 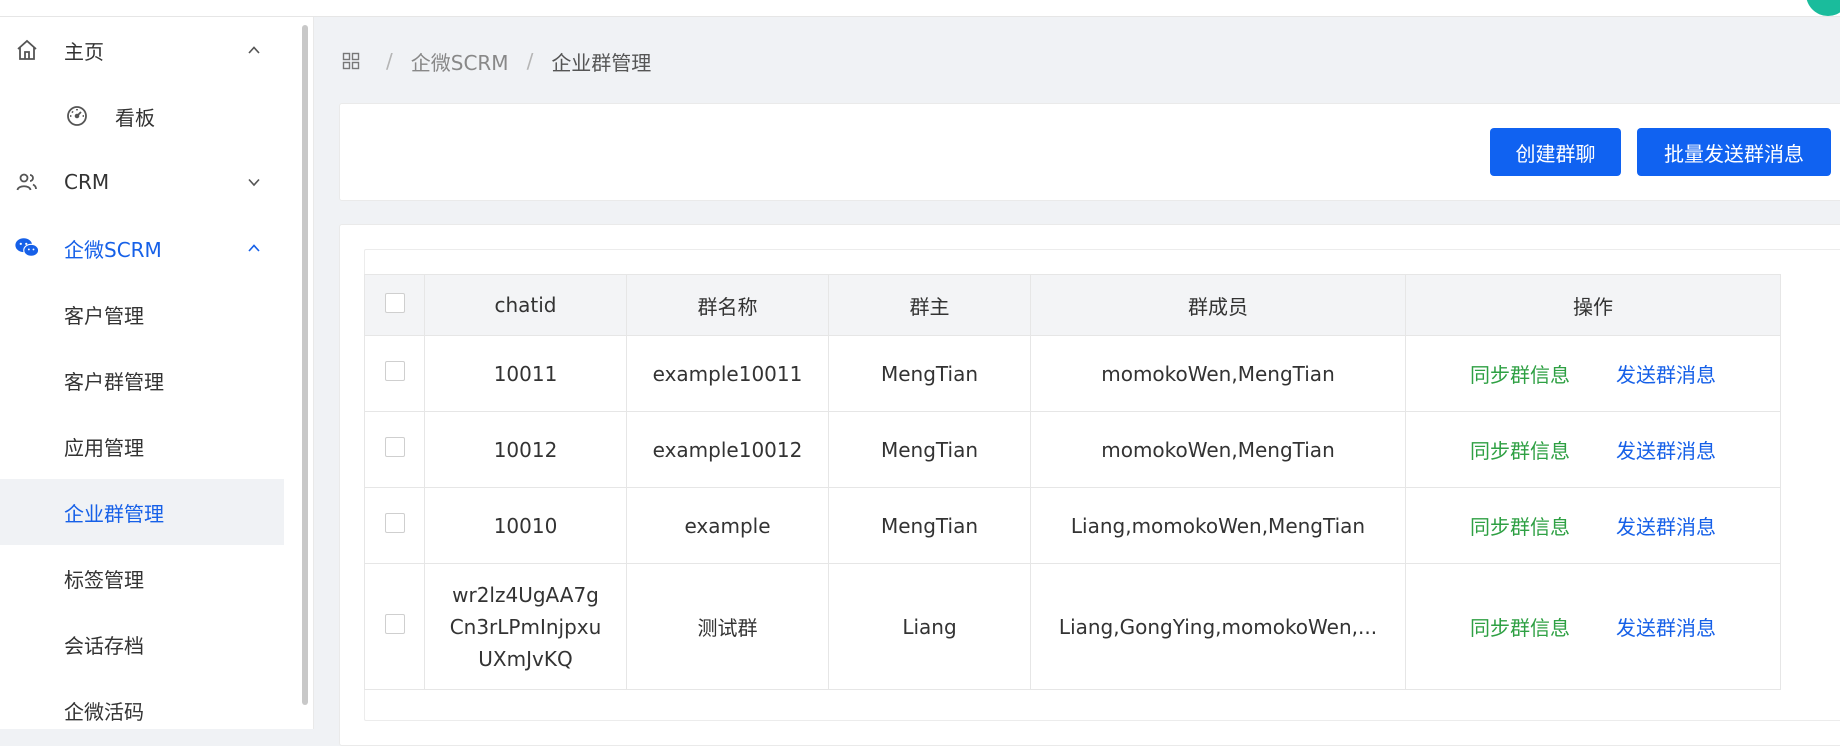 I want to click on table-header-row: chatid 群名称 群主 群成员 操作, so click(x=1072, y=305).